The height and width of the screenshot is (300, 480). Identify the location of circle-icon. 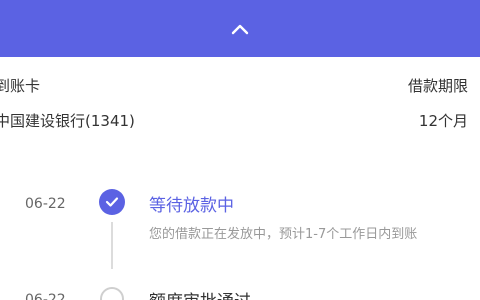
(112, 293).